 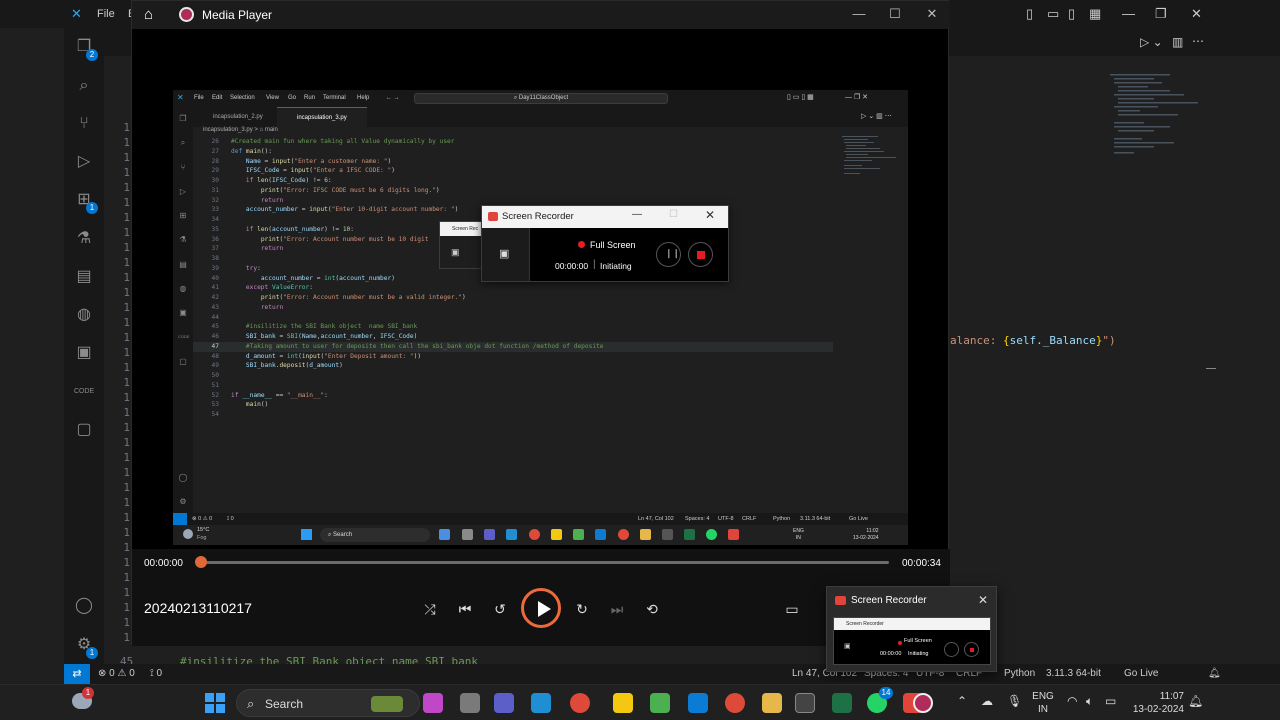 What do you see at coordinates (500, 609) in the screenshot?
I see `rewind-10-icon: ↺` at bounding box center [500, 609].